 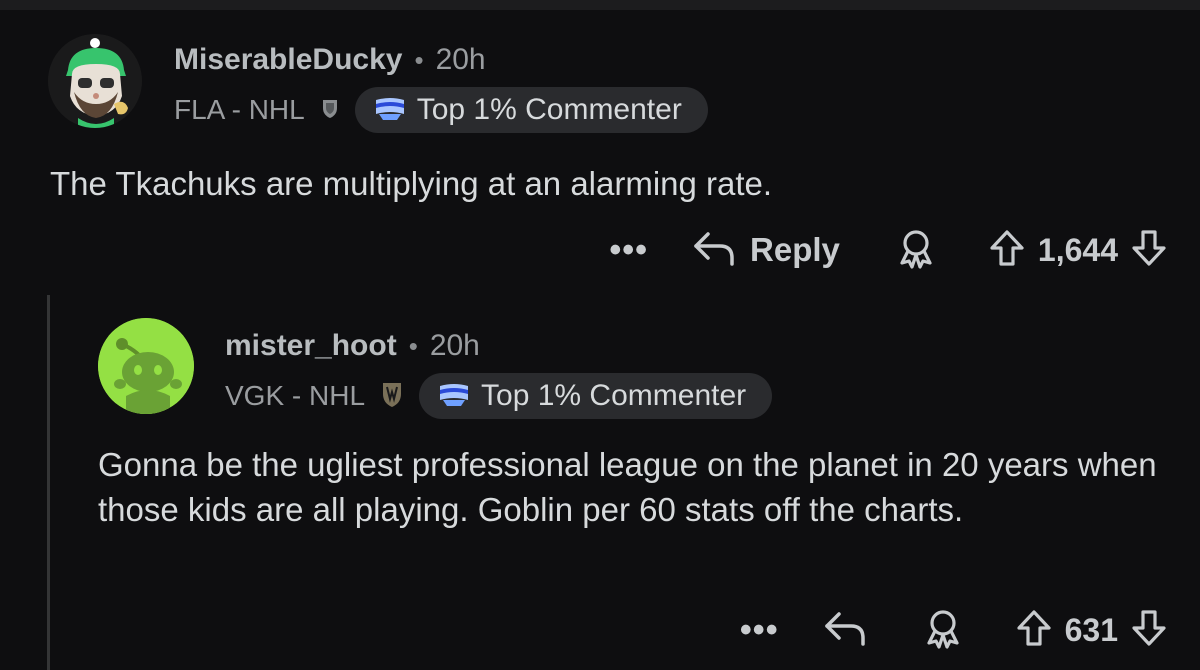 I want to click on top-bar, so click(x=600, y=5).